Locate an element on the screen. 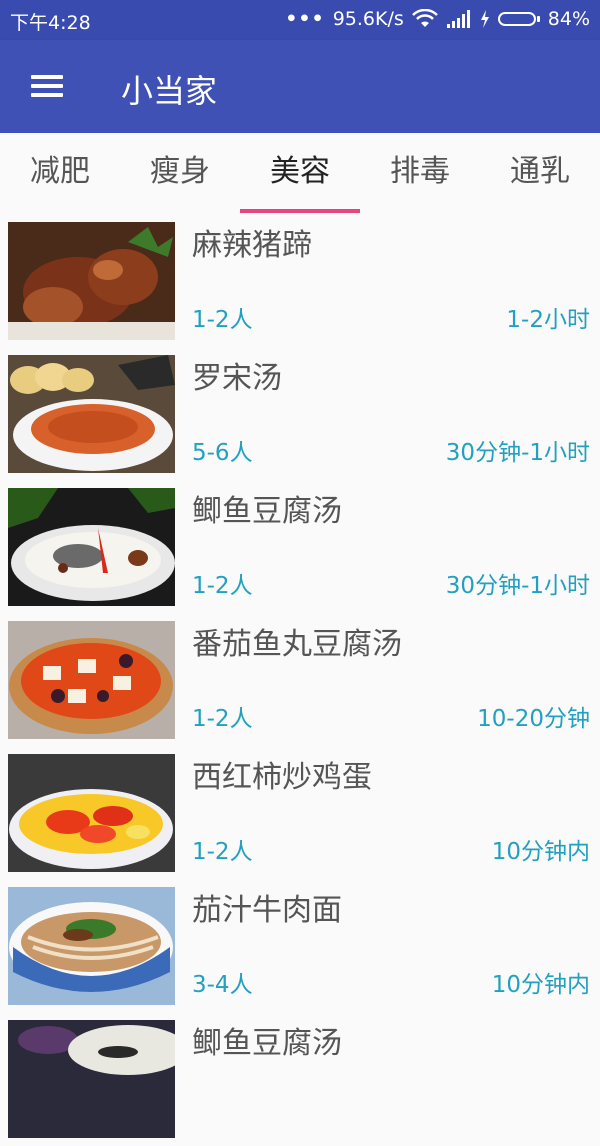  recipe-name: 番茄鱼丸豆腐汤 is located at coordinates (297, 644).